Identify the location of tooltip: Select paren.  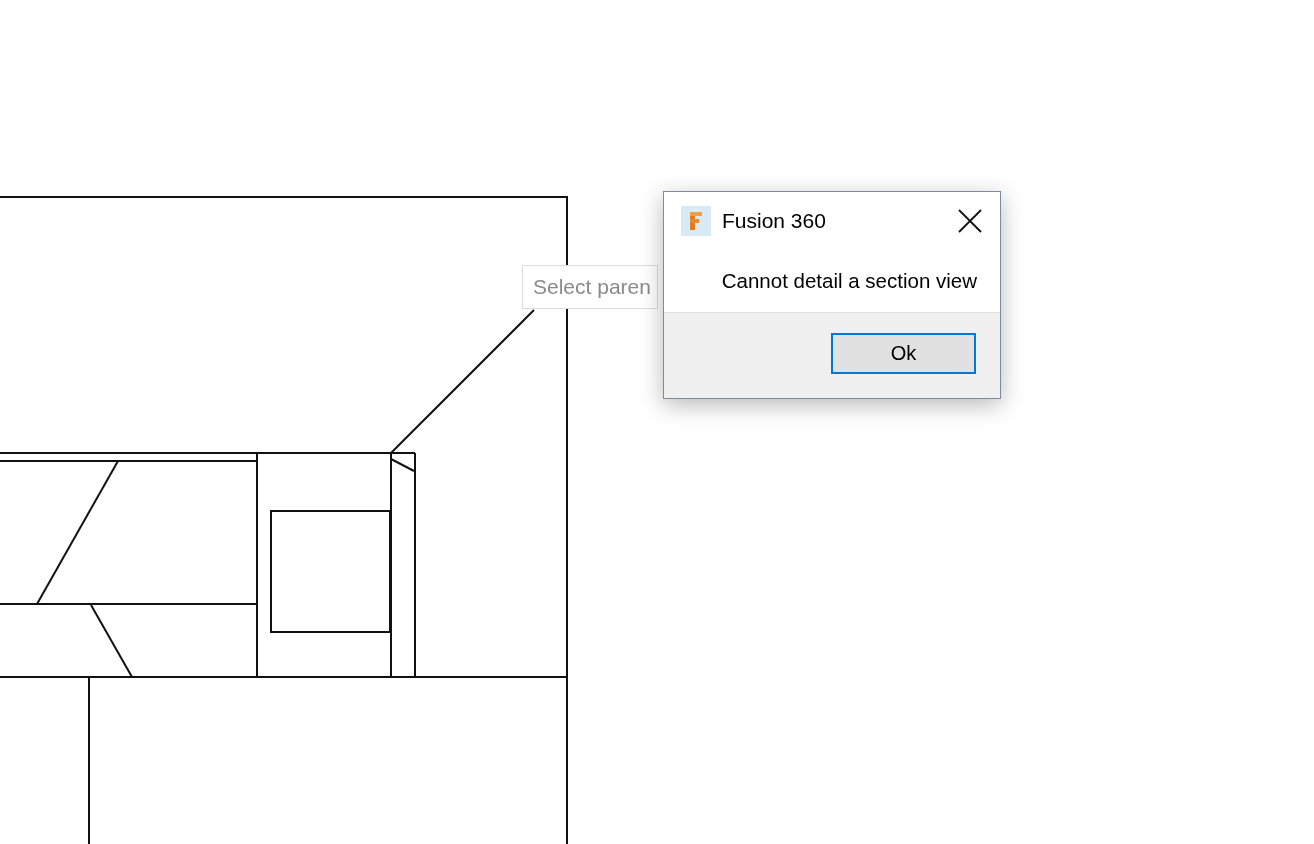
(590, 287).